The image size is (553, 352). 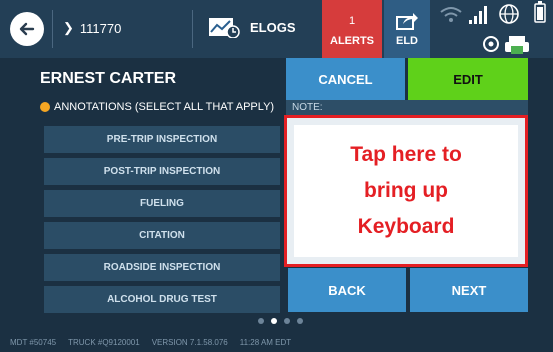 I want to click on elogs-label: ELOGS, so click(x=273, y=27).